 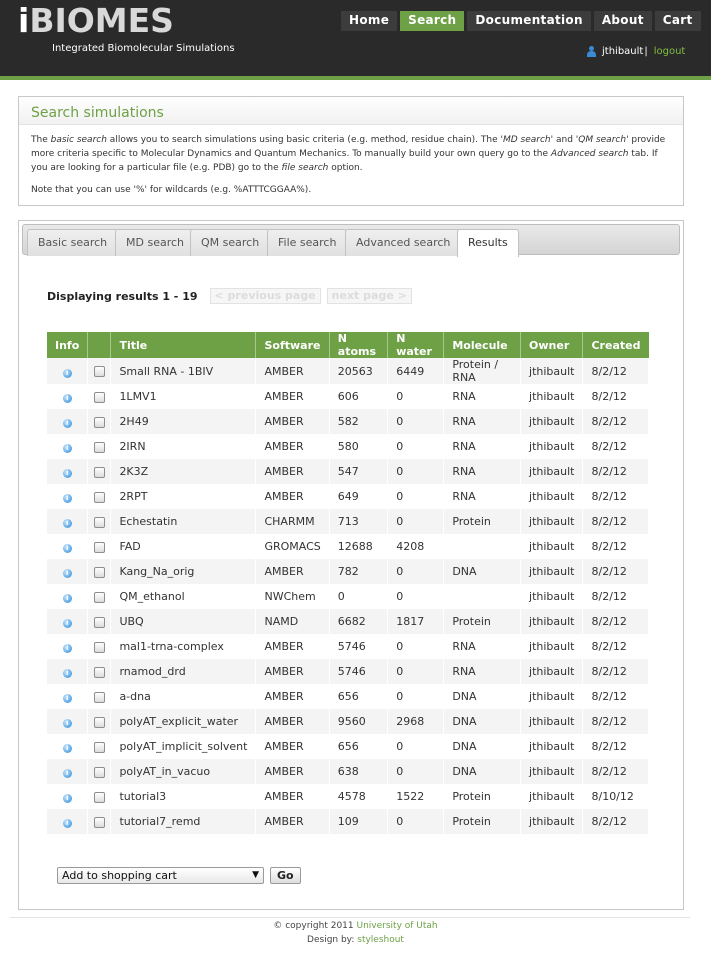 I want to click on cell-title: polyAT_implicit_solvent, so click(x=183, y=746).